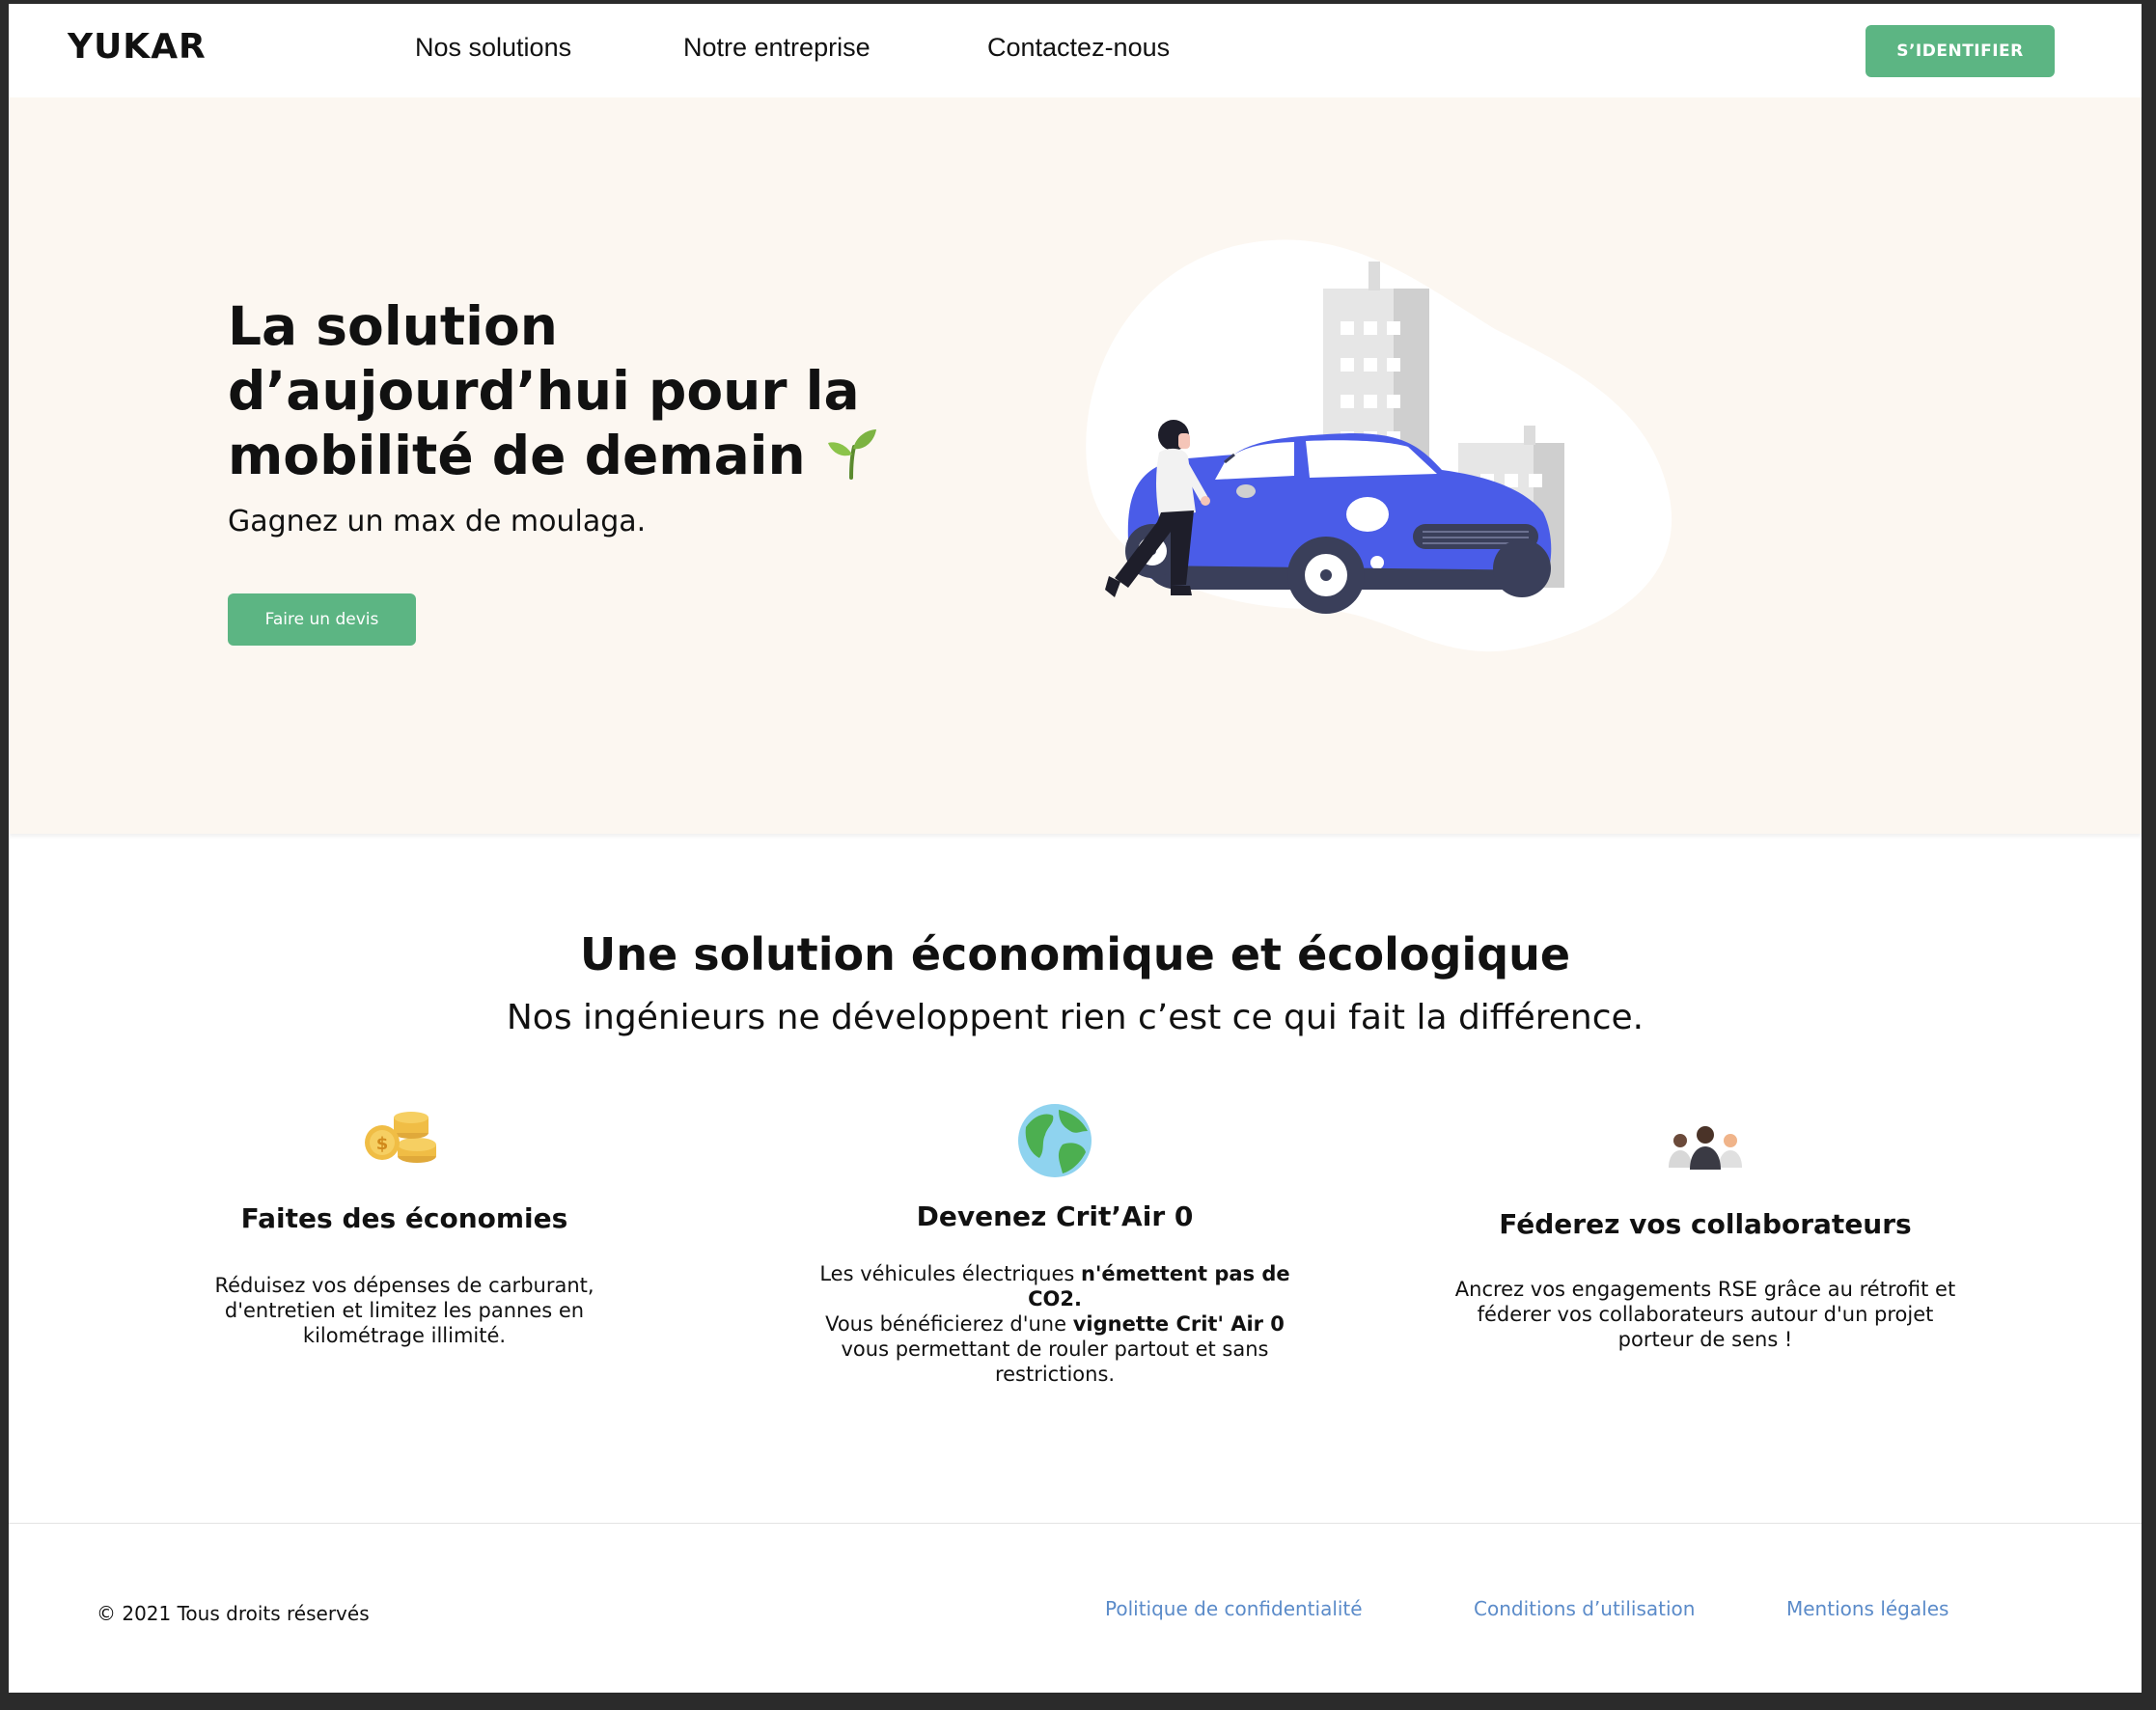 The width and height of the screenshot is (2156, 1710). I want to click on feature-title: Devenez Crit’Air 0, so click(1055, 1216).